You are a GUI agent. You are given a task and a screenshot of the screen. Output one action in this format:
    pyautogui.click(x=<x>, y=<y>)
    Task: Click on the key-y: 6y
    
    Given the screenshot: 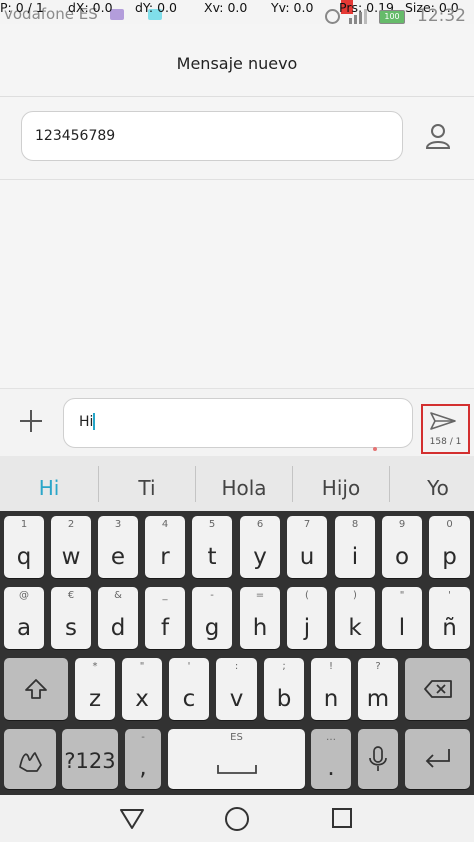 What is the action you would take?
    pyautogui.click(x=260, y=547)
    